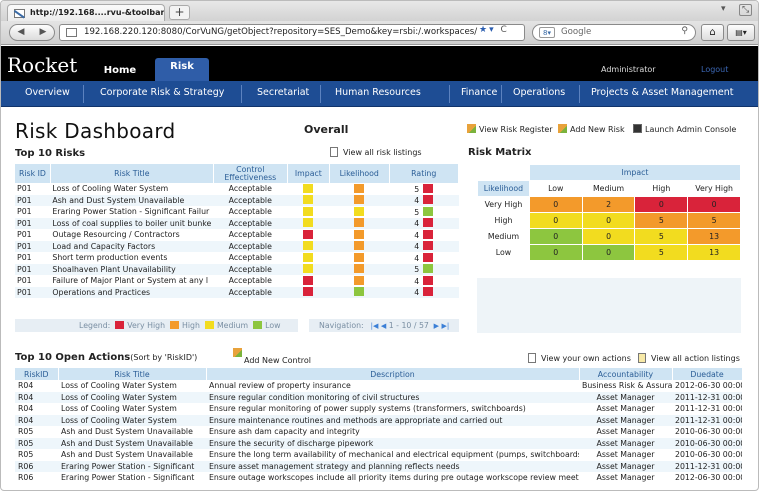 Image resolution: width=759 pixels, height=491 pixels. What do you see at coordinates (86, 12) in the screenshot?
I see `browser-tab: http://192.168....rvu-&toolbar=0` at bounding box center [86, 12].